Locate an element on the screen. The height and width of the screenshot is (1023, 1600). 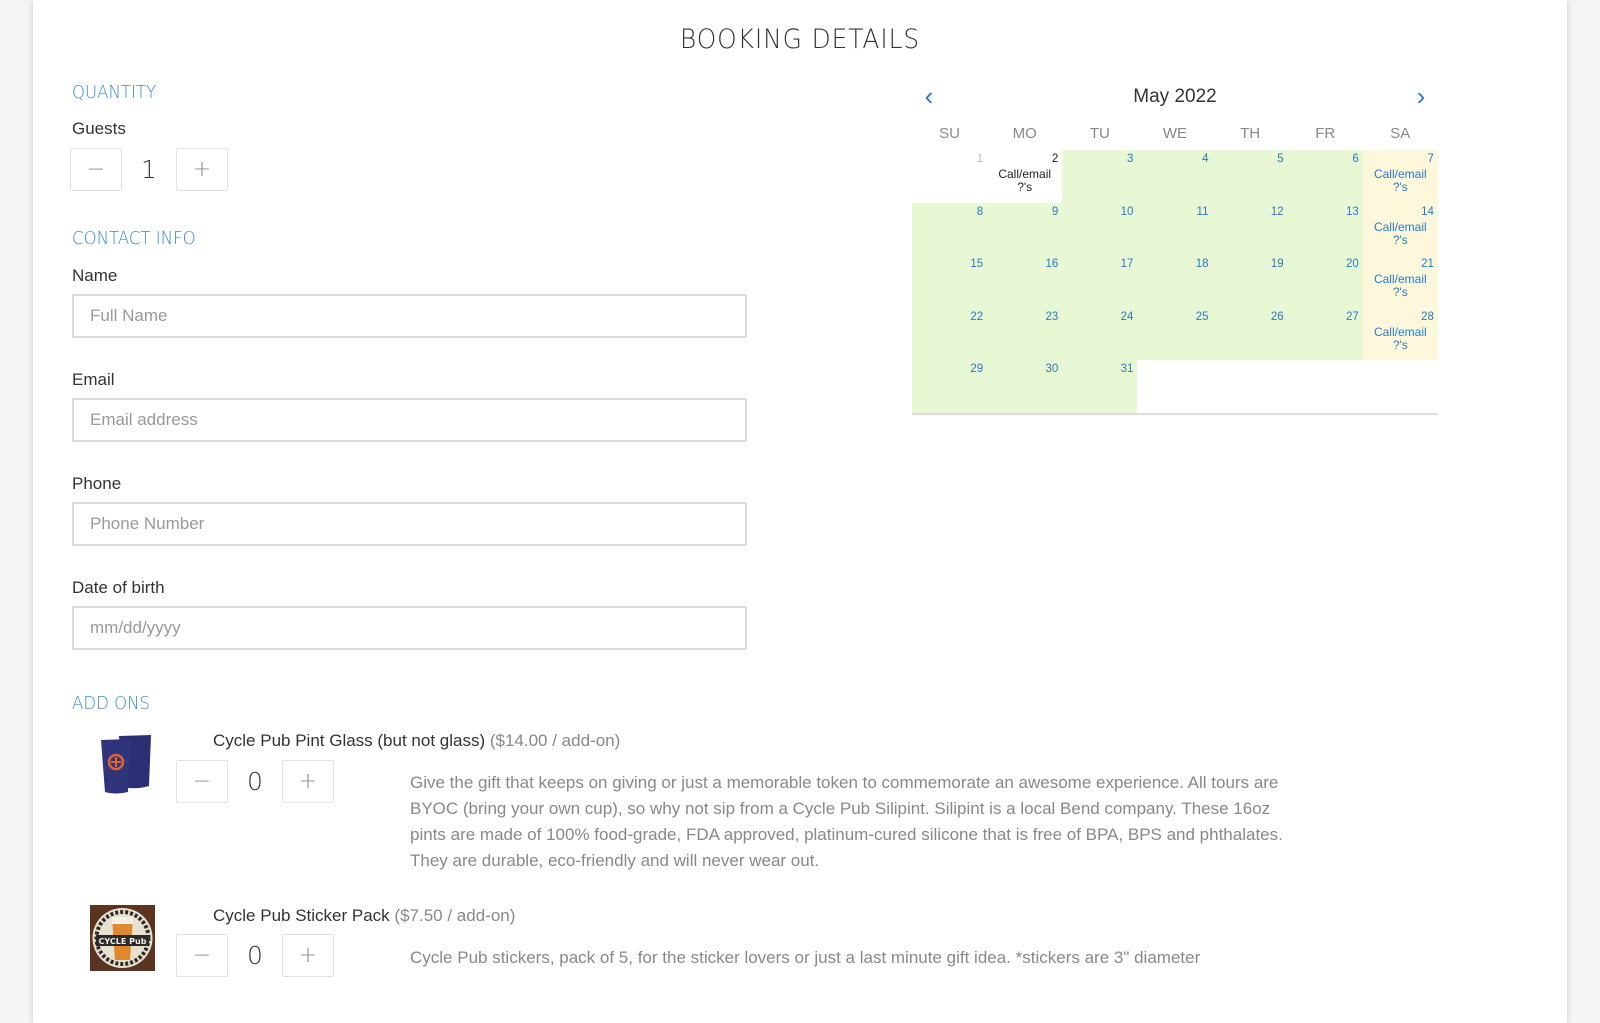
email-label: Email is located at coordinates (93, 379).